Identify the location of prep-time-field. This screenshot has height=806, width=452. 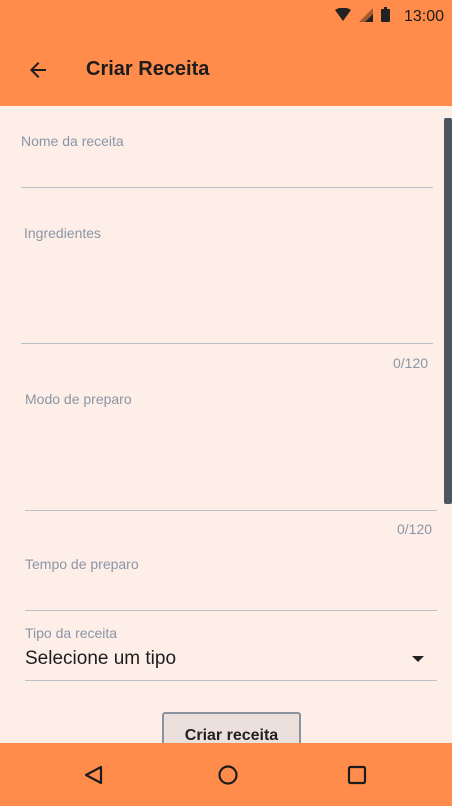
(231, 610).